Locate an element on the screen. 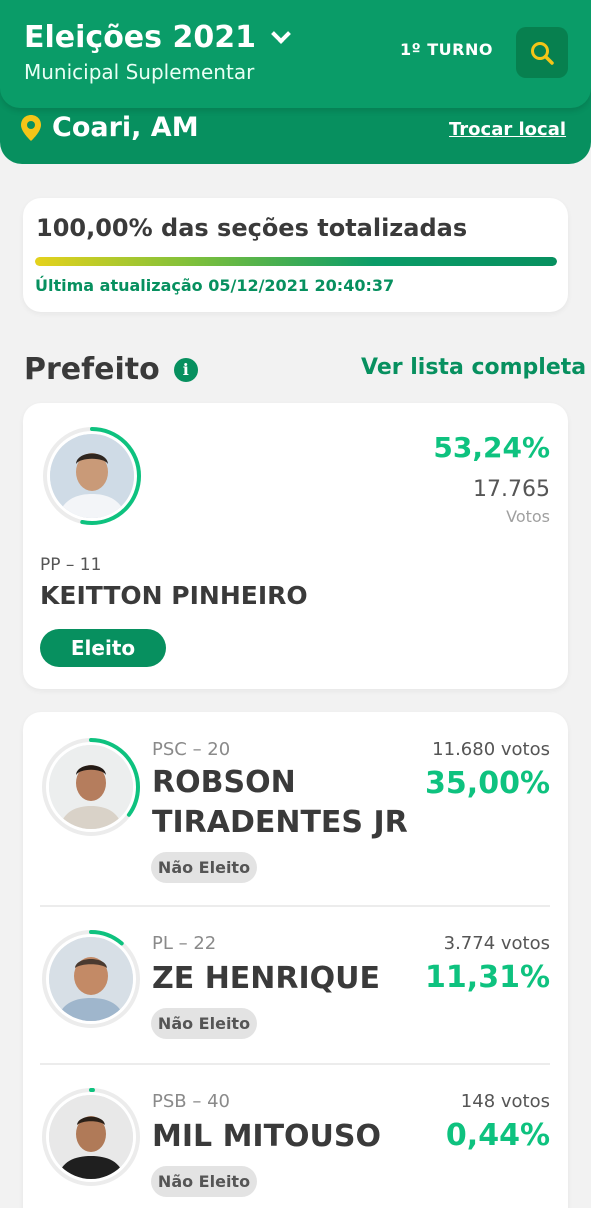  search-button is located at coordinates (542, 52).